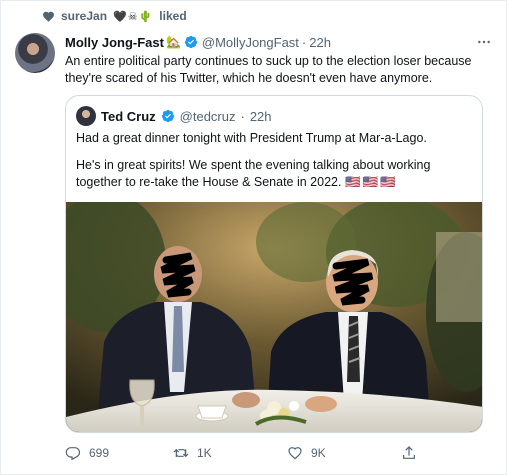 Image resolution: width=507 pixels, height=475 pixels. I want to click on quoted-author-name: Ted Cruz, so click(128, 116).